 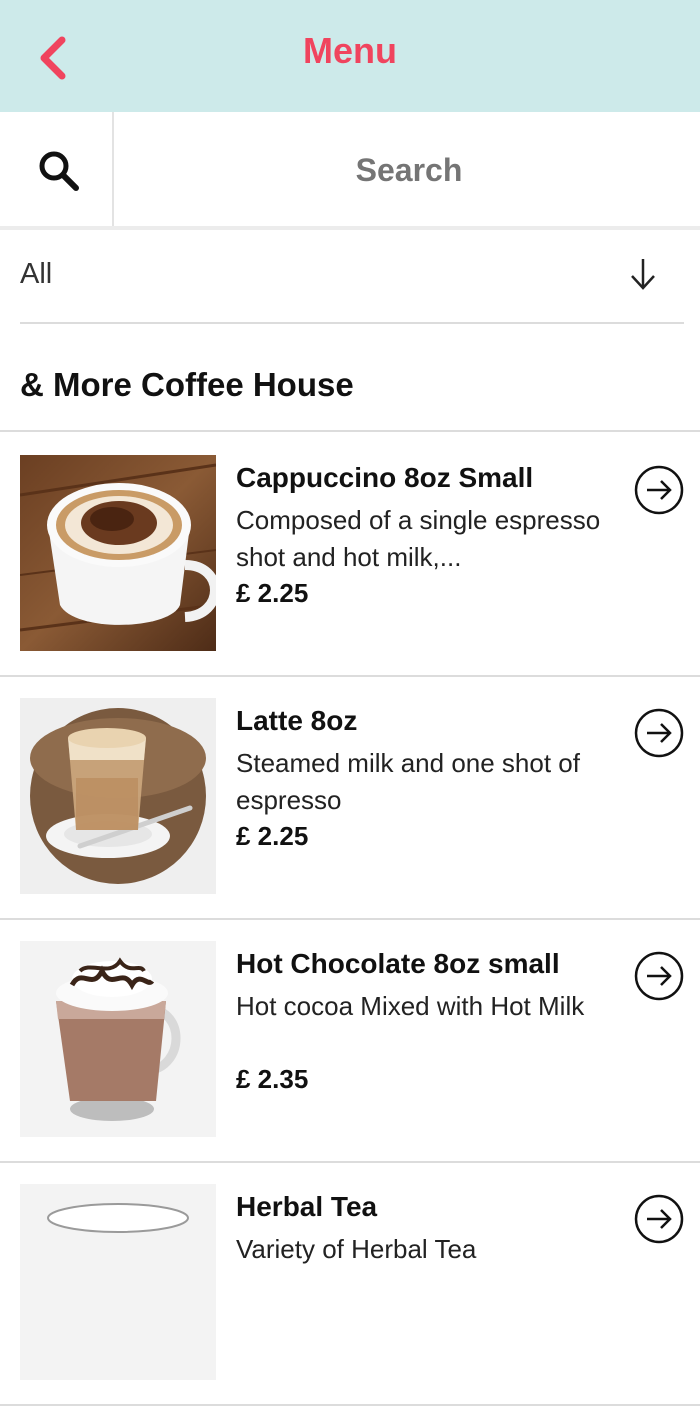 I want to click on search-bar, so click(x=350, y=171).